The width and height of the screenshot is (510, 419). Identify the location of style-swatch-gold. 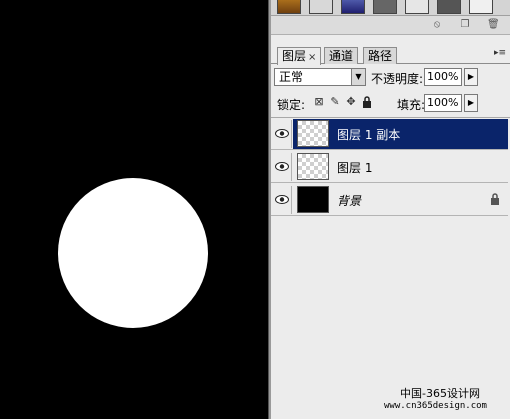
(289, 7).